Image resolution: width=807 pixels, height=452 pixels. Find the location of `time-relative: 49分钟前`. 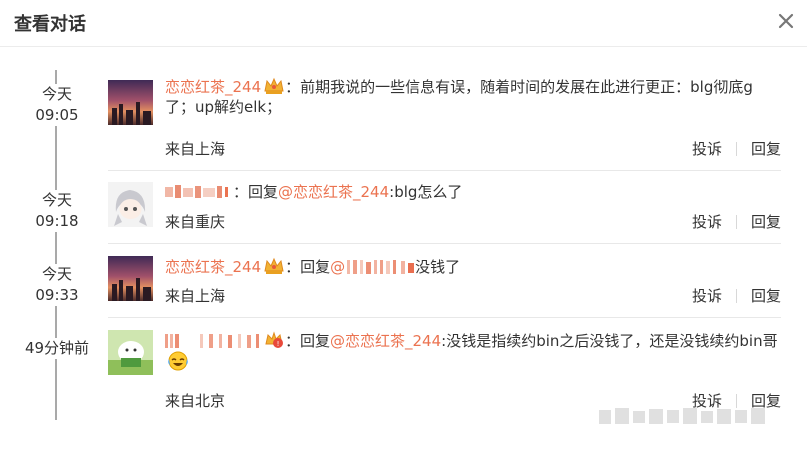

time-relative: 49分钟前 is located at coordinates (57, 348).